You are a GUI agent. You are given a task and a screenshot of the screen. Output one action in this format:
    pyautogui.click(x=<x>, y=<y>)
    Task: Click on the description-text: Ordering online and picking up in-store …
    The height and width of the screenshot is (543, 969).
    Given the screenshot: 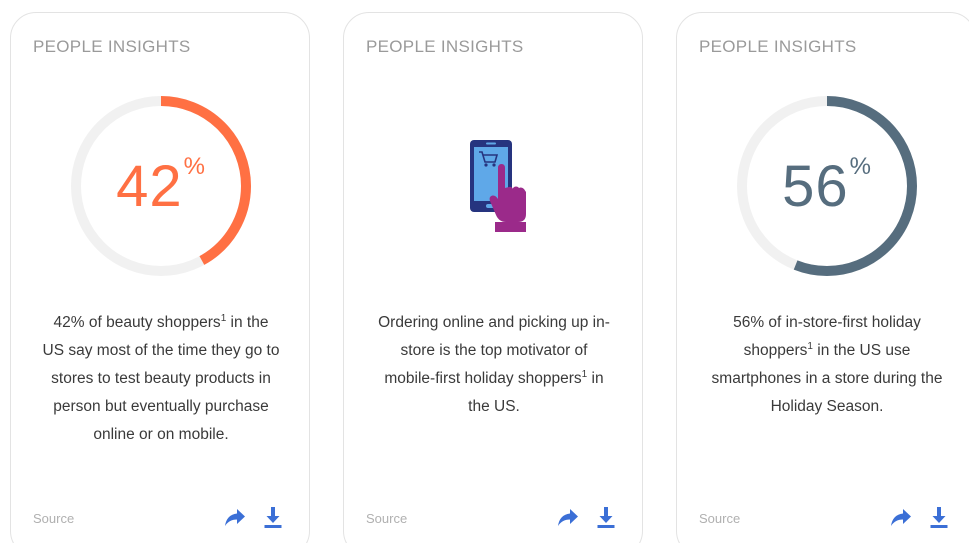 What is the action you would take?
    pyautogui.click(x=494, y=350)
    